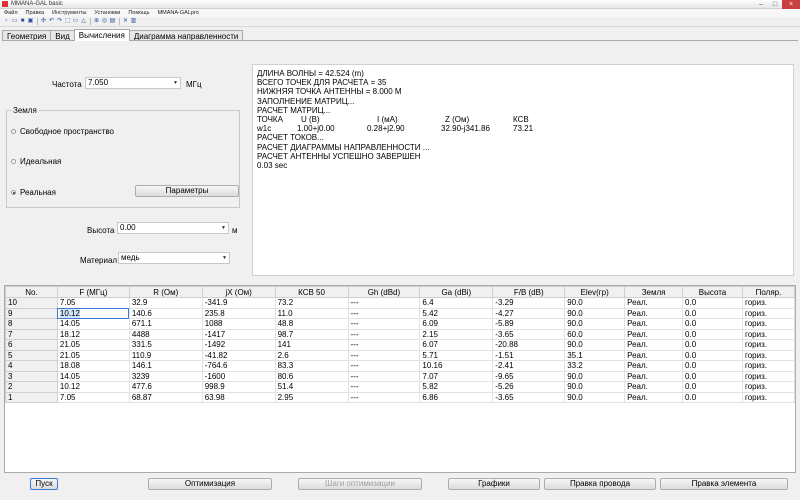 This screenshot has width=800, height=500. What do you see at coordinates (456, 376) in the screenshot?
I see `grid-cell: 7.07` at bounding box center [456, 376].